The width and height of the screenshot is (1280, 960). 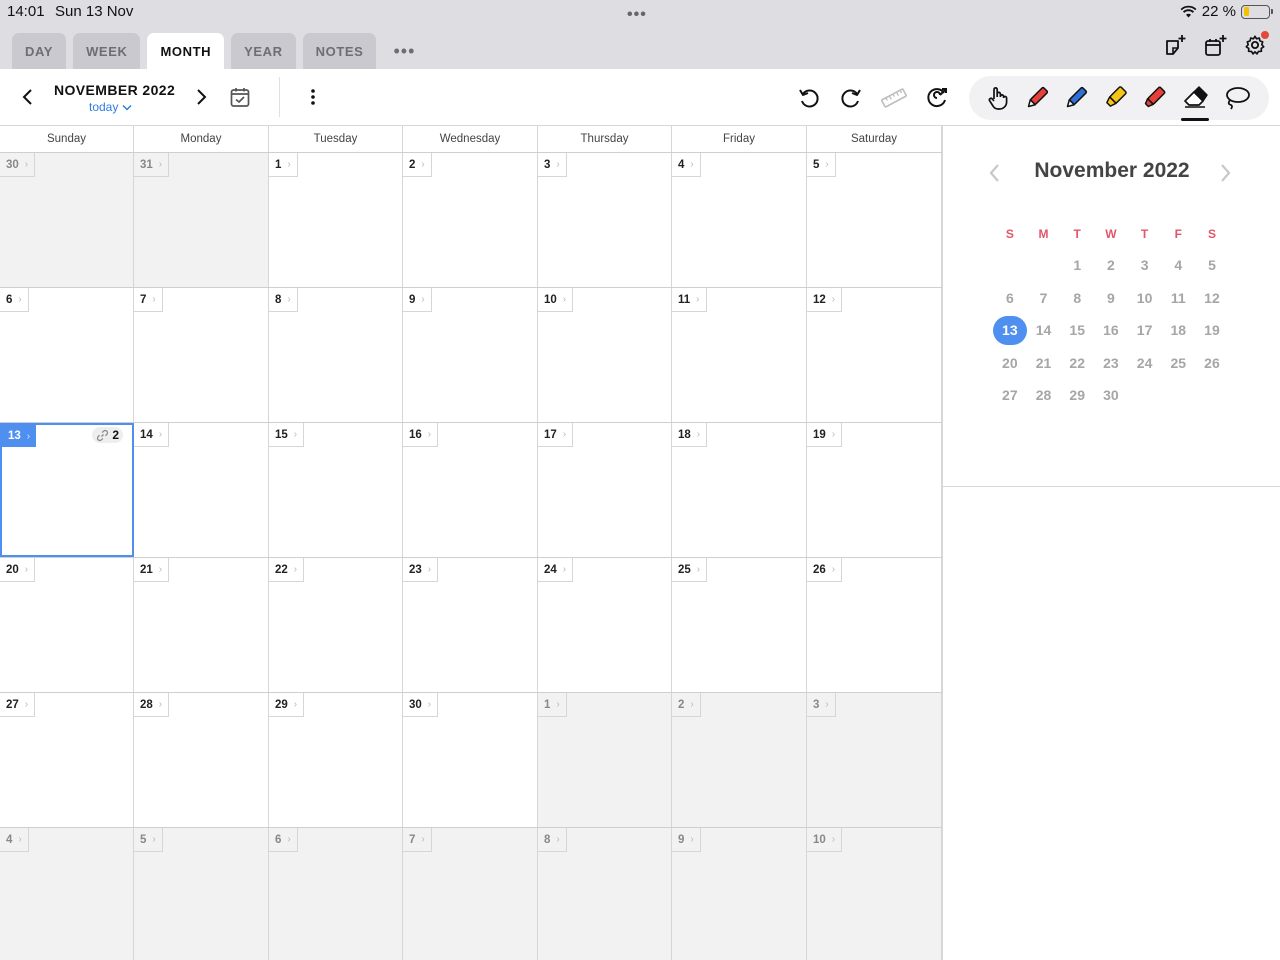 What do you see at coordinates (605, 894) in the screenshot?
I see `day-cell: 8 ›` at bounding box center [605, 894].